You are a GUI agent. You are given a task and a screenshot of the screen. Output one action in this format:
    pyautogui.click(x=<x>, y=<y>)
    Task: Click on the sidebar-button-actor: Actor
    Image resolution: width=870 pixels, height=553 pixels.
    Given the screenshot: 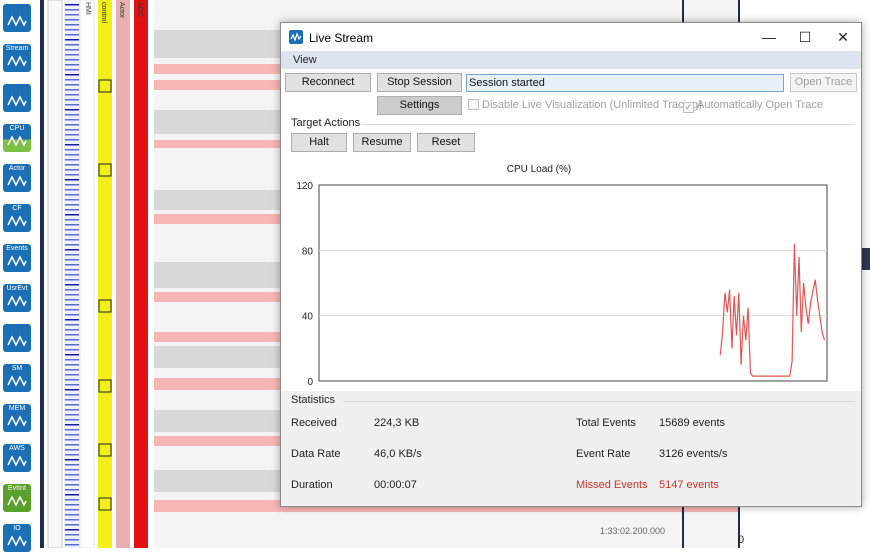 What is the action you would take?
    pyautogui.click(x=17, y=178)
    